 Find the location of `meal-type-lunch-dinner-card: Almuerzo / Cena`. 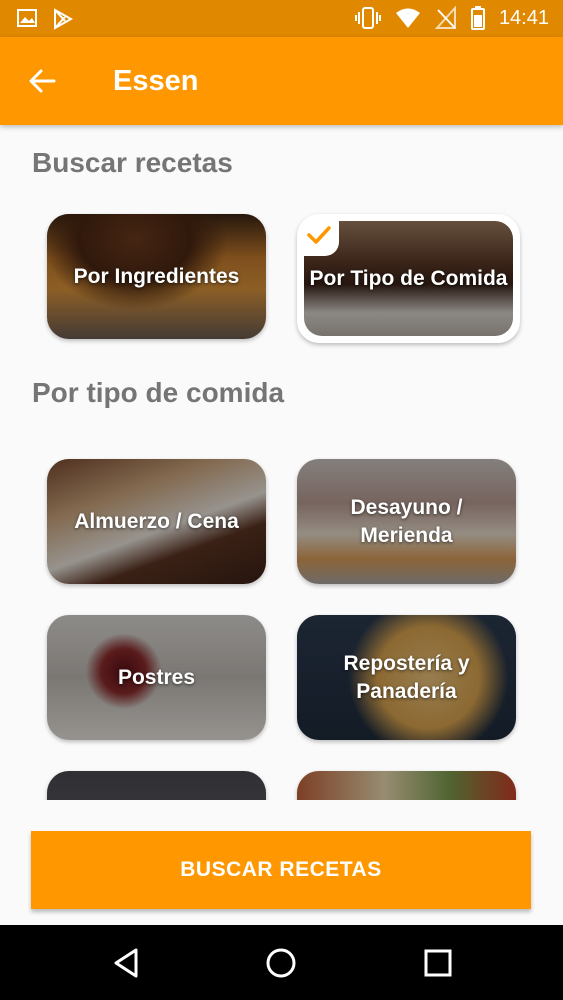

meal-type-lunch-dinner-card: Almuerzo / Cena is located at coordinates (156, 521).